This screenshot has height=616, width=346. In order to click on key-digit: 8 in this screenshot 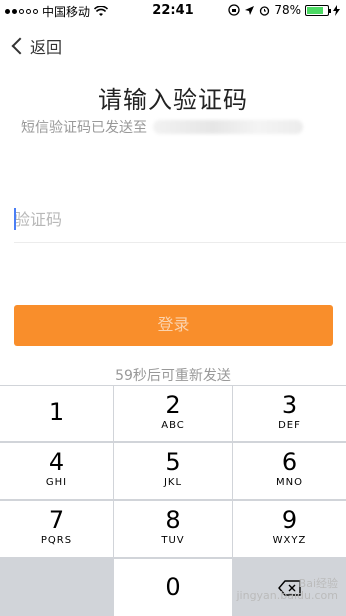, I will do `click(173, 520)`.